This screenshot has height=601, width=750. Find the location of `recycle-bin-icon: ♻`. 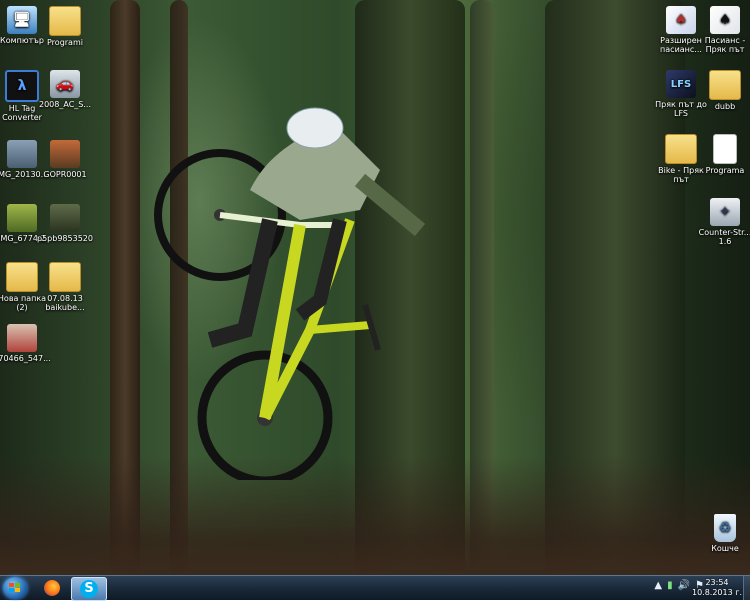

recycle-bin-icon: ♻ is located at coordinates (725, 528).